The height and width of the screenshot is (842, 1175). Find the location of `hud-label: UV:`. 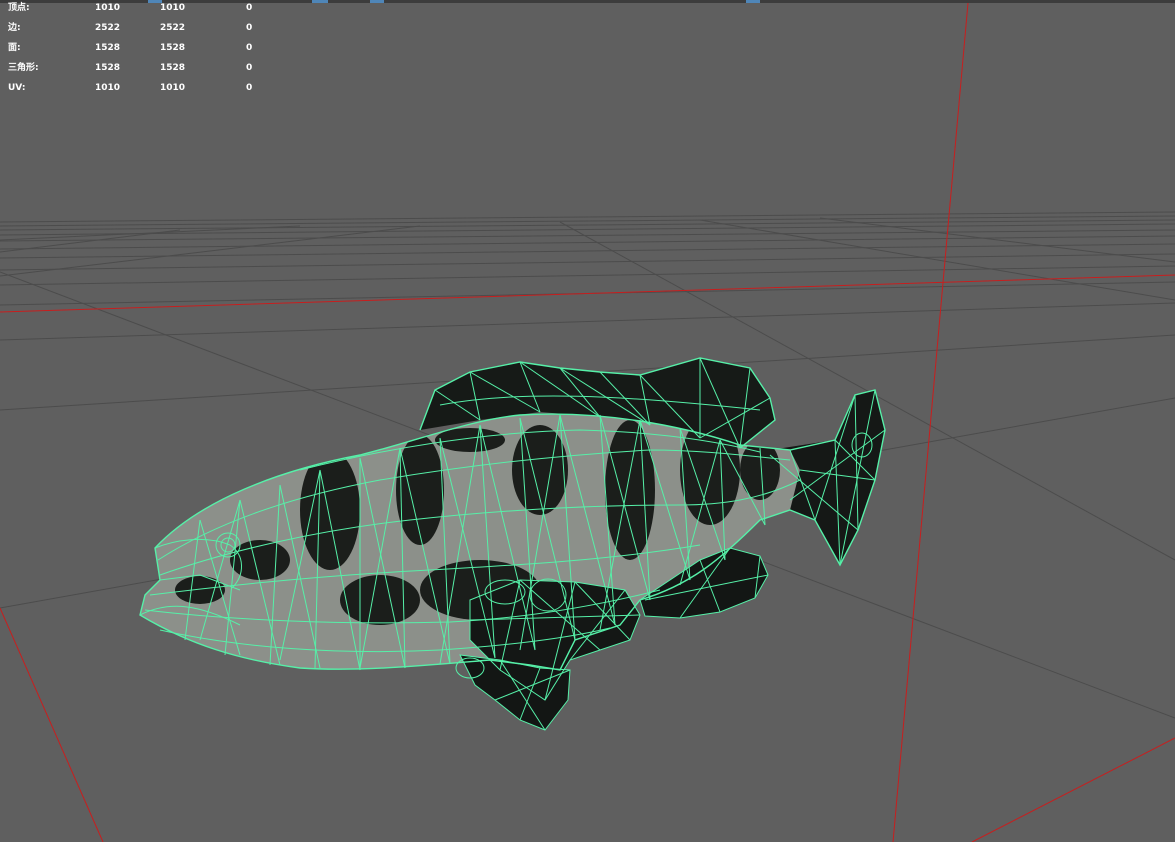

hud-label: UV: is located at coordinates (17, 88).